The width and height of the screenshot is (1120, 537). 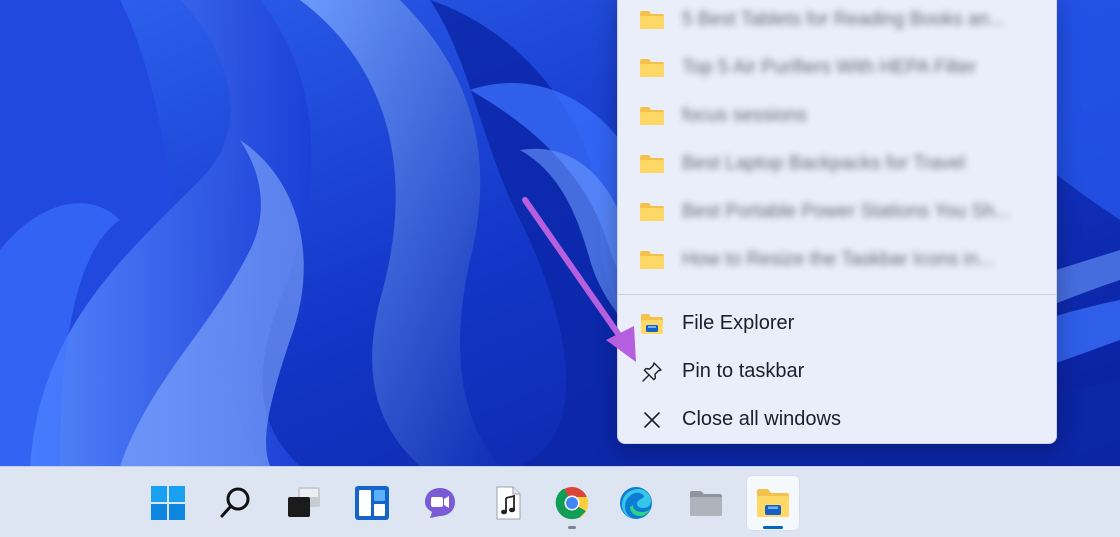 I want to click on recent-folder-item: focus sessions, so click(x=837, y=115).